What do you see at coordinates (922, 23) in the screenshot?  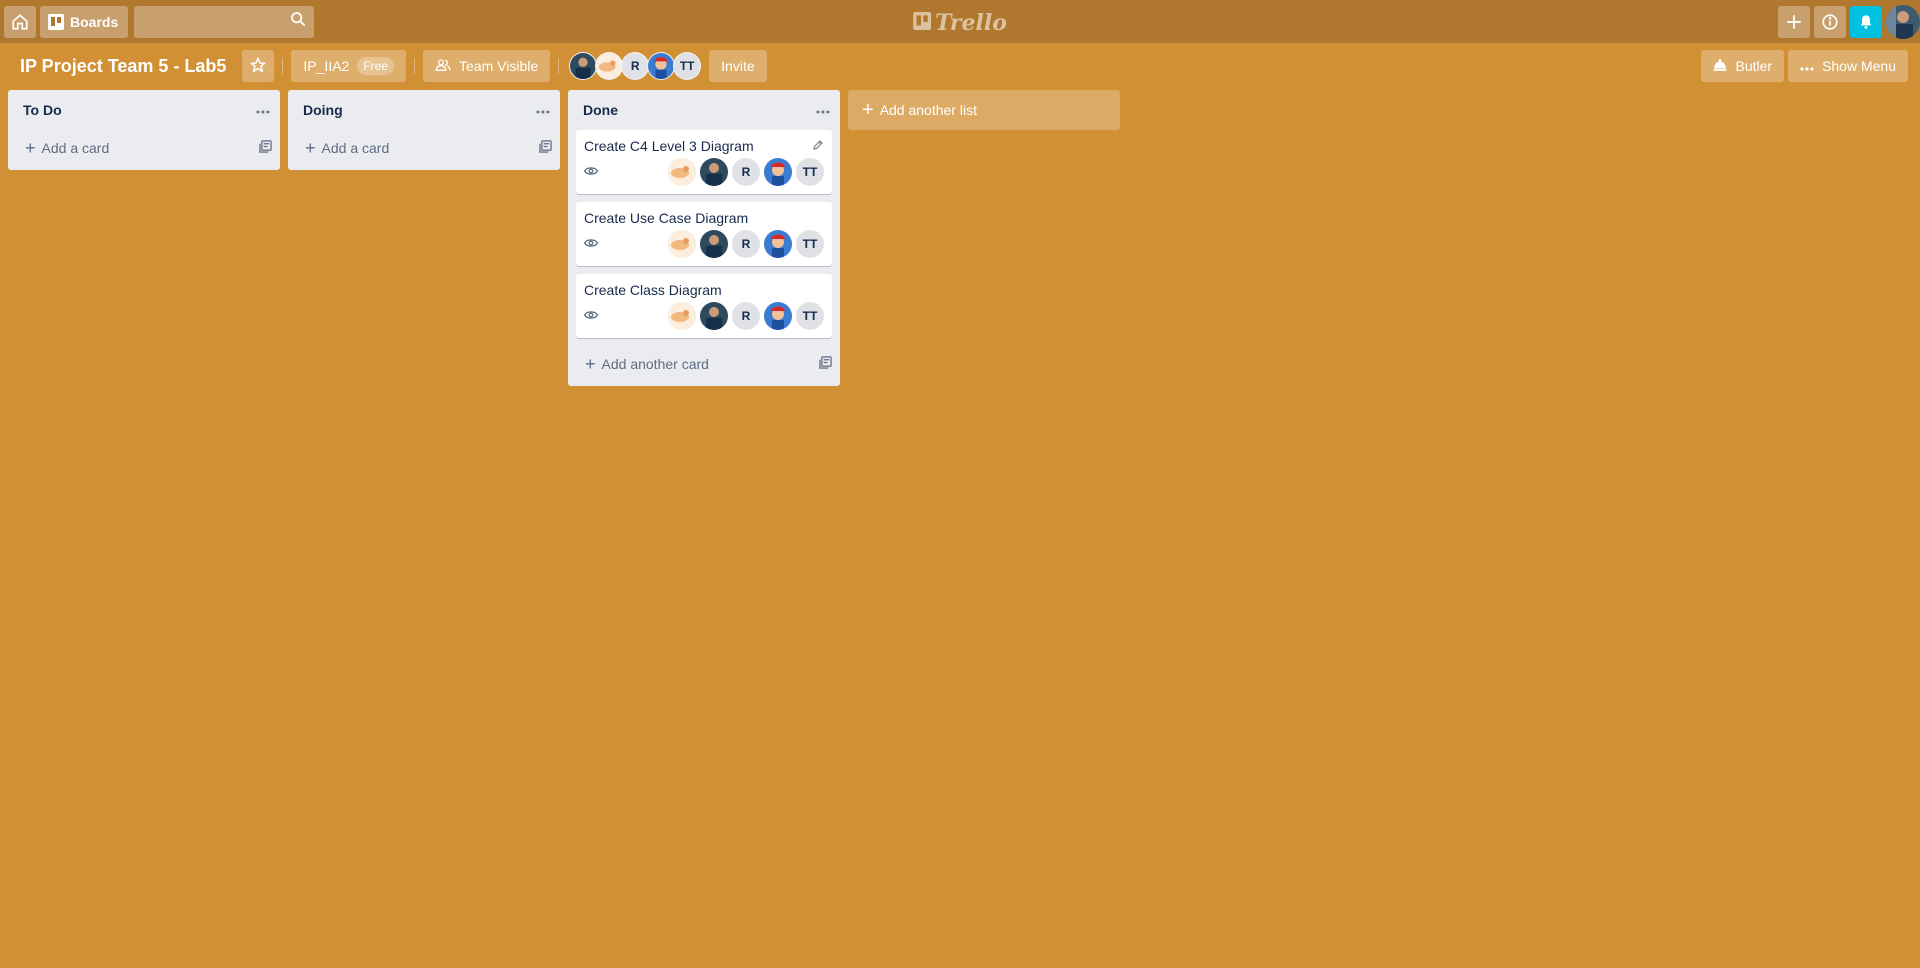 I see `trello-logo-icon` at bounding box center [922, 23].